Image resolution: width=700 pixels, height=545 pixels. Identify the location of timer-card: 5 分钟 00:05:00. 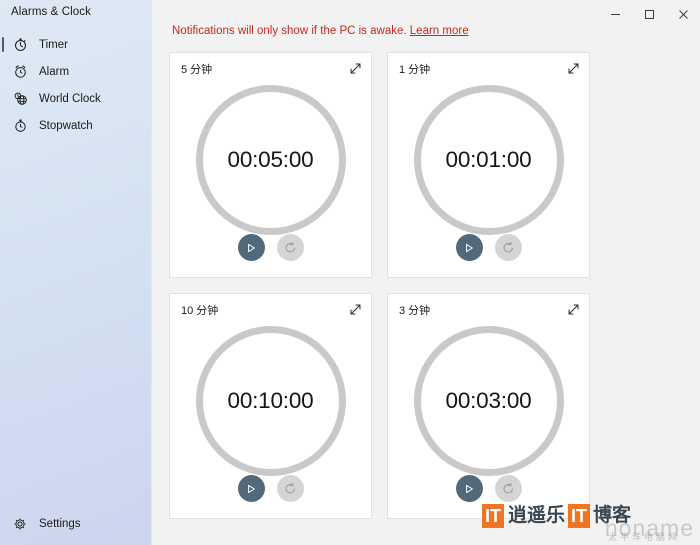
(270, 165).